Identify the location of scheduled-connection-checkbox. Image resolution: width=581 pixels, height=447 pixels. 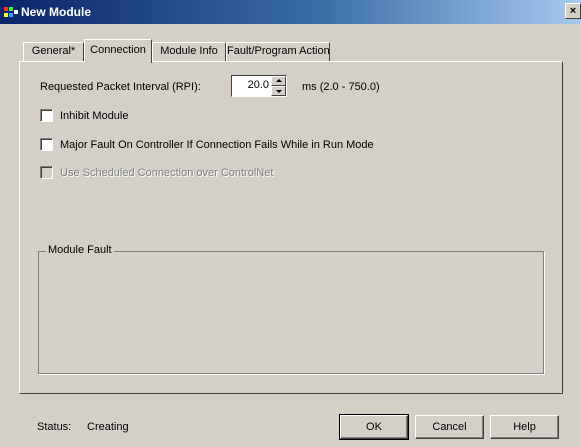
(46, 172).